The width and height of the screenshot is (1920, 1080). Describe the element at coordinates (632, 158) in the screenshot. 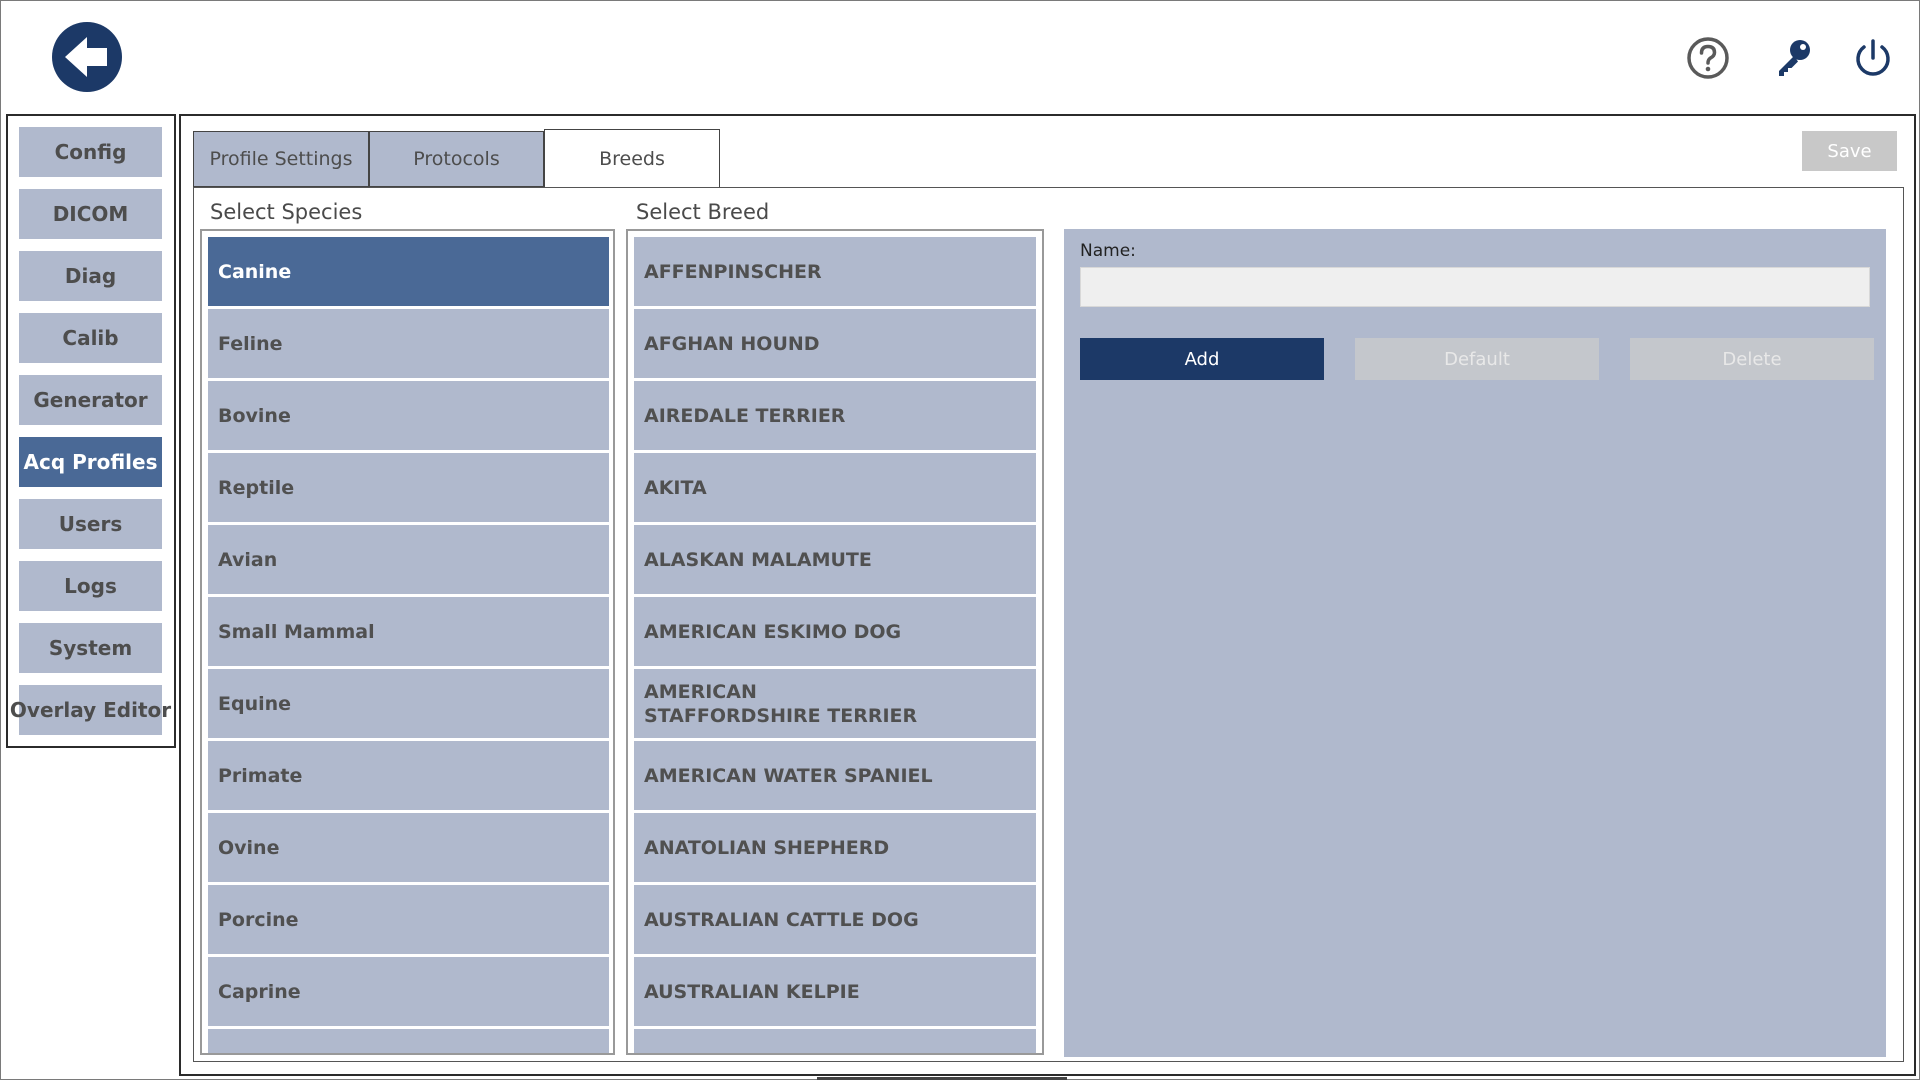

I see `tab-breeds: Breeds` at that location.